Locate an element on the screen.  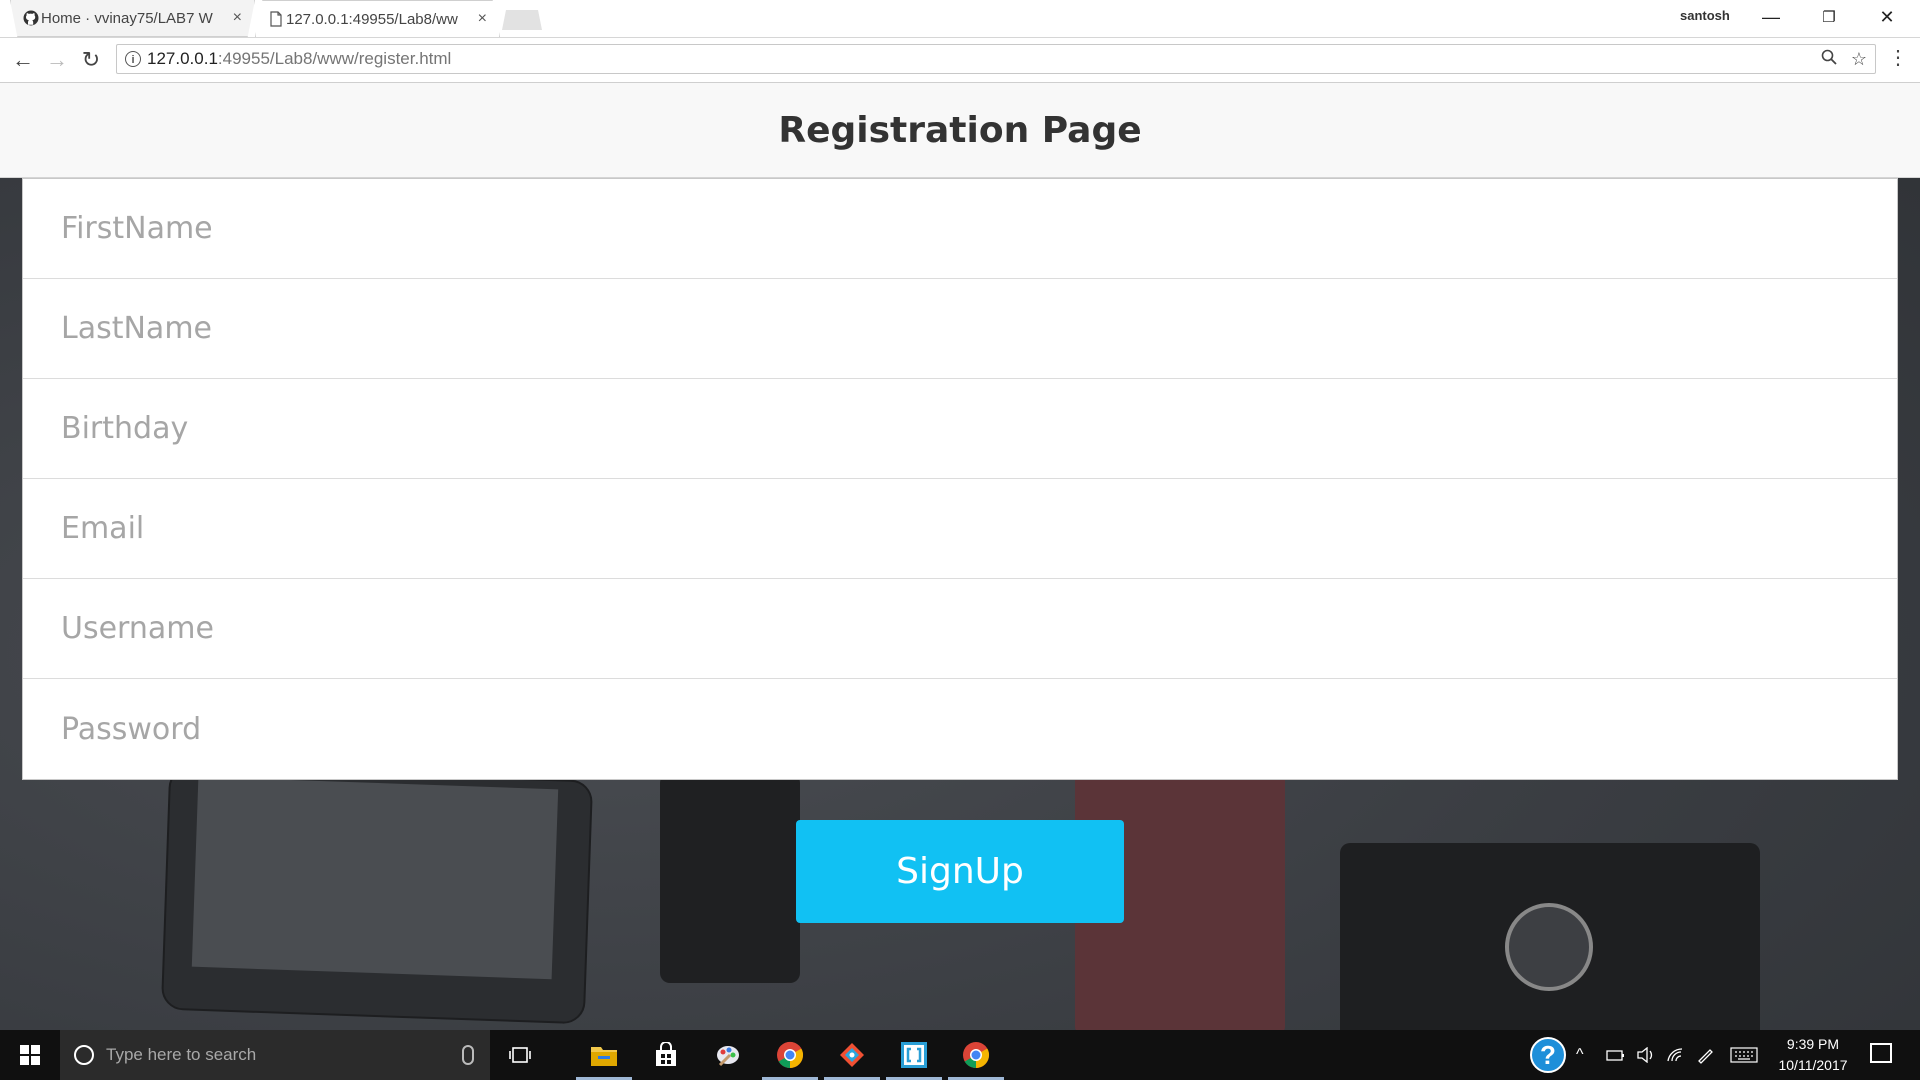
close-icon: ✕ is located at coordinates (1887, 17).